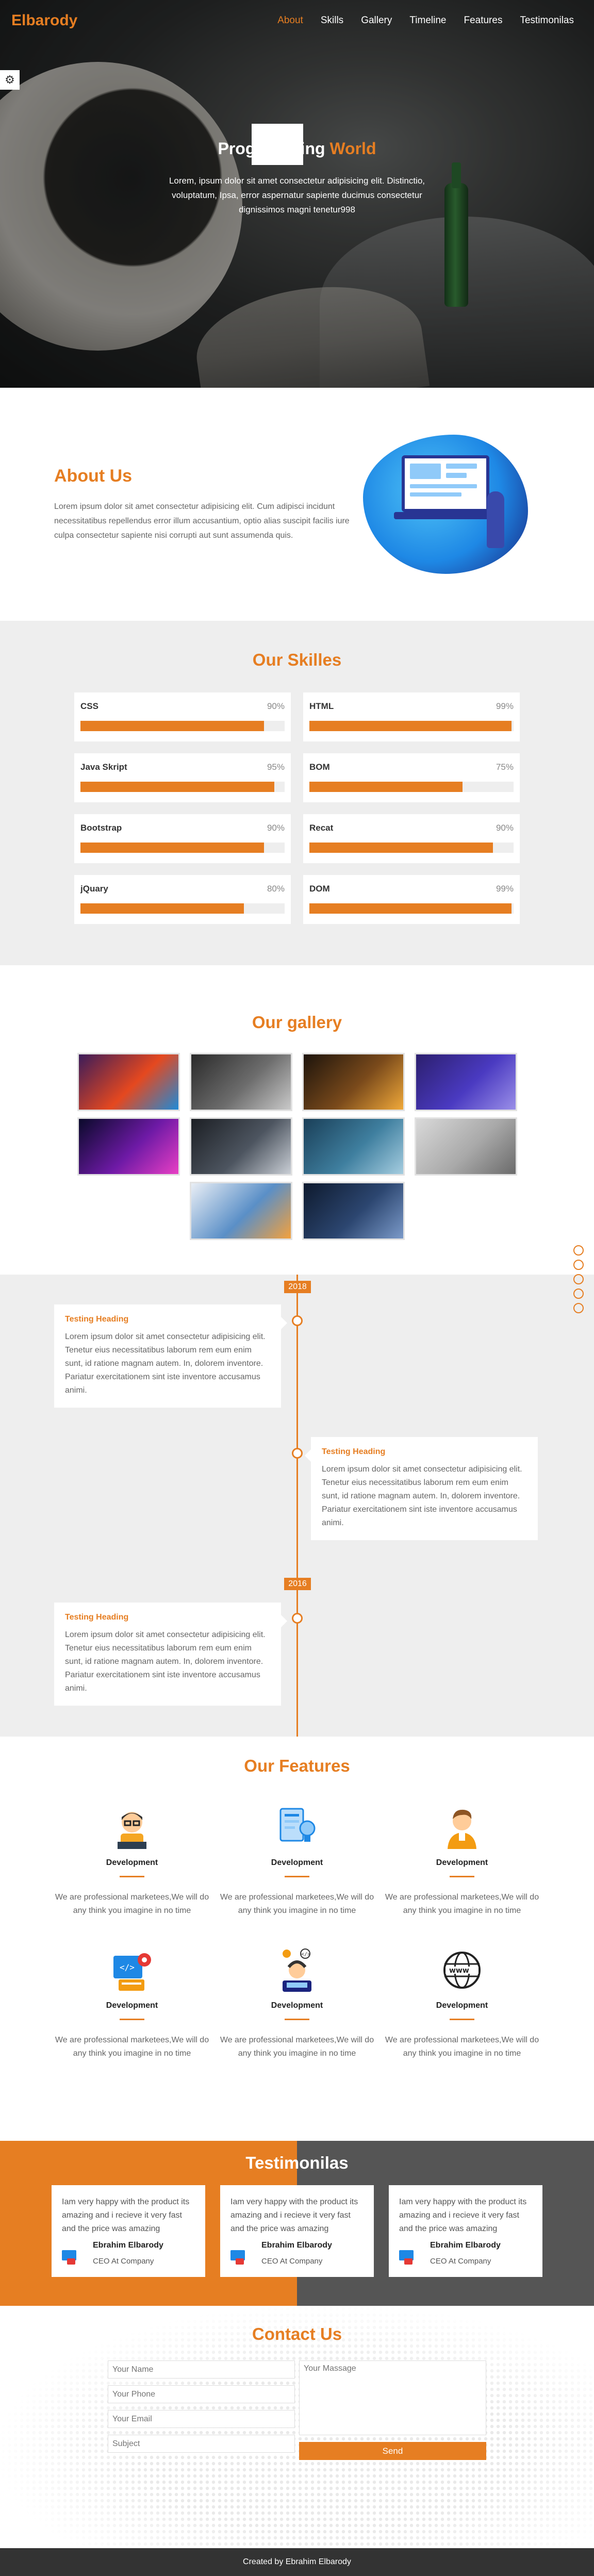 Image resolution: width=594 pixels, height=2576 pixels. I want to click on laptop-desk-image, so click(466, 1146).